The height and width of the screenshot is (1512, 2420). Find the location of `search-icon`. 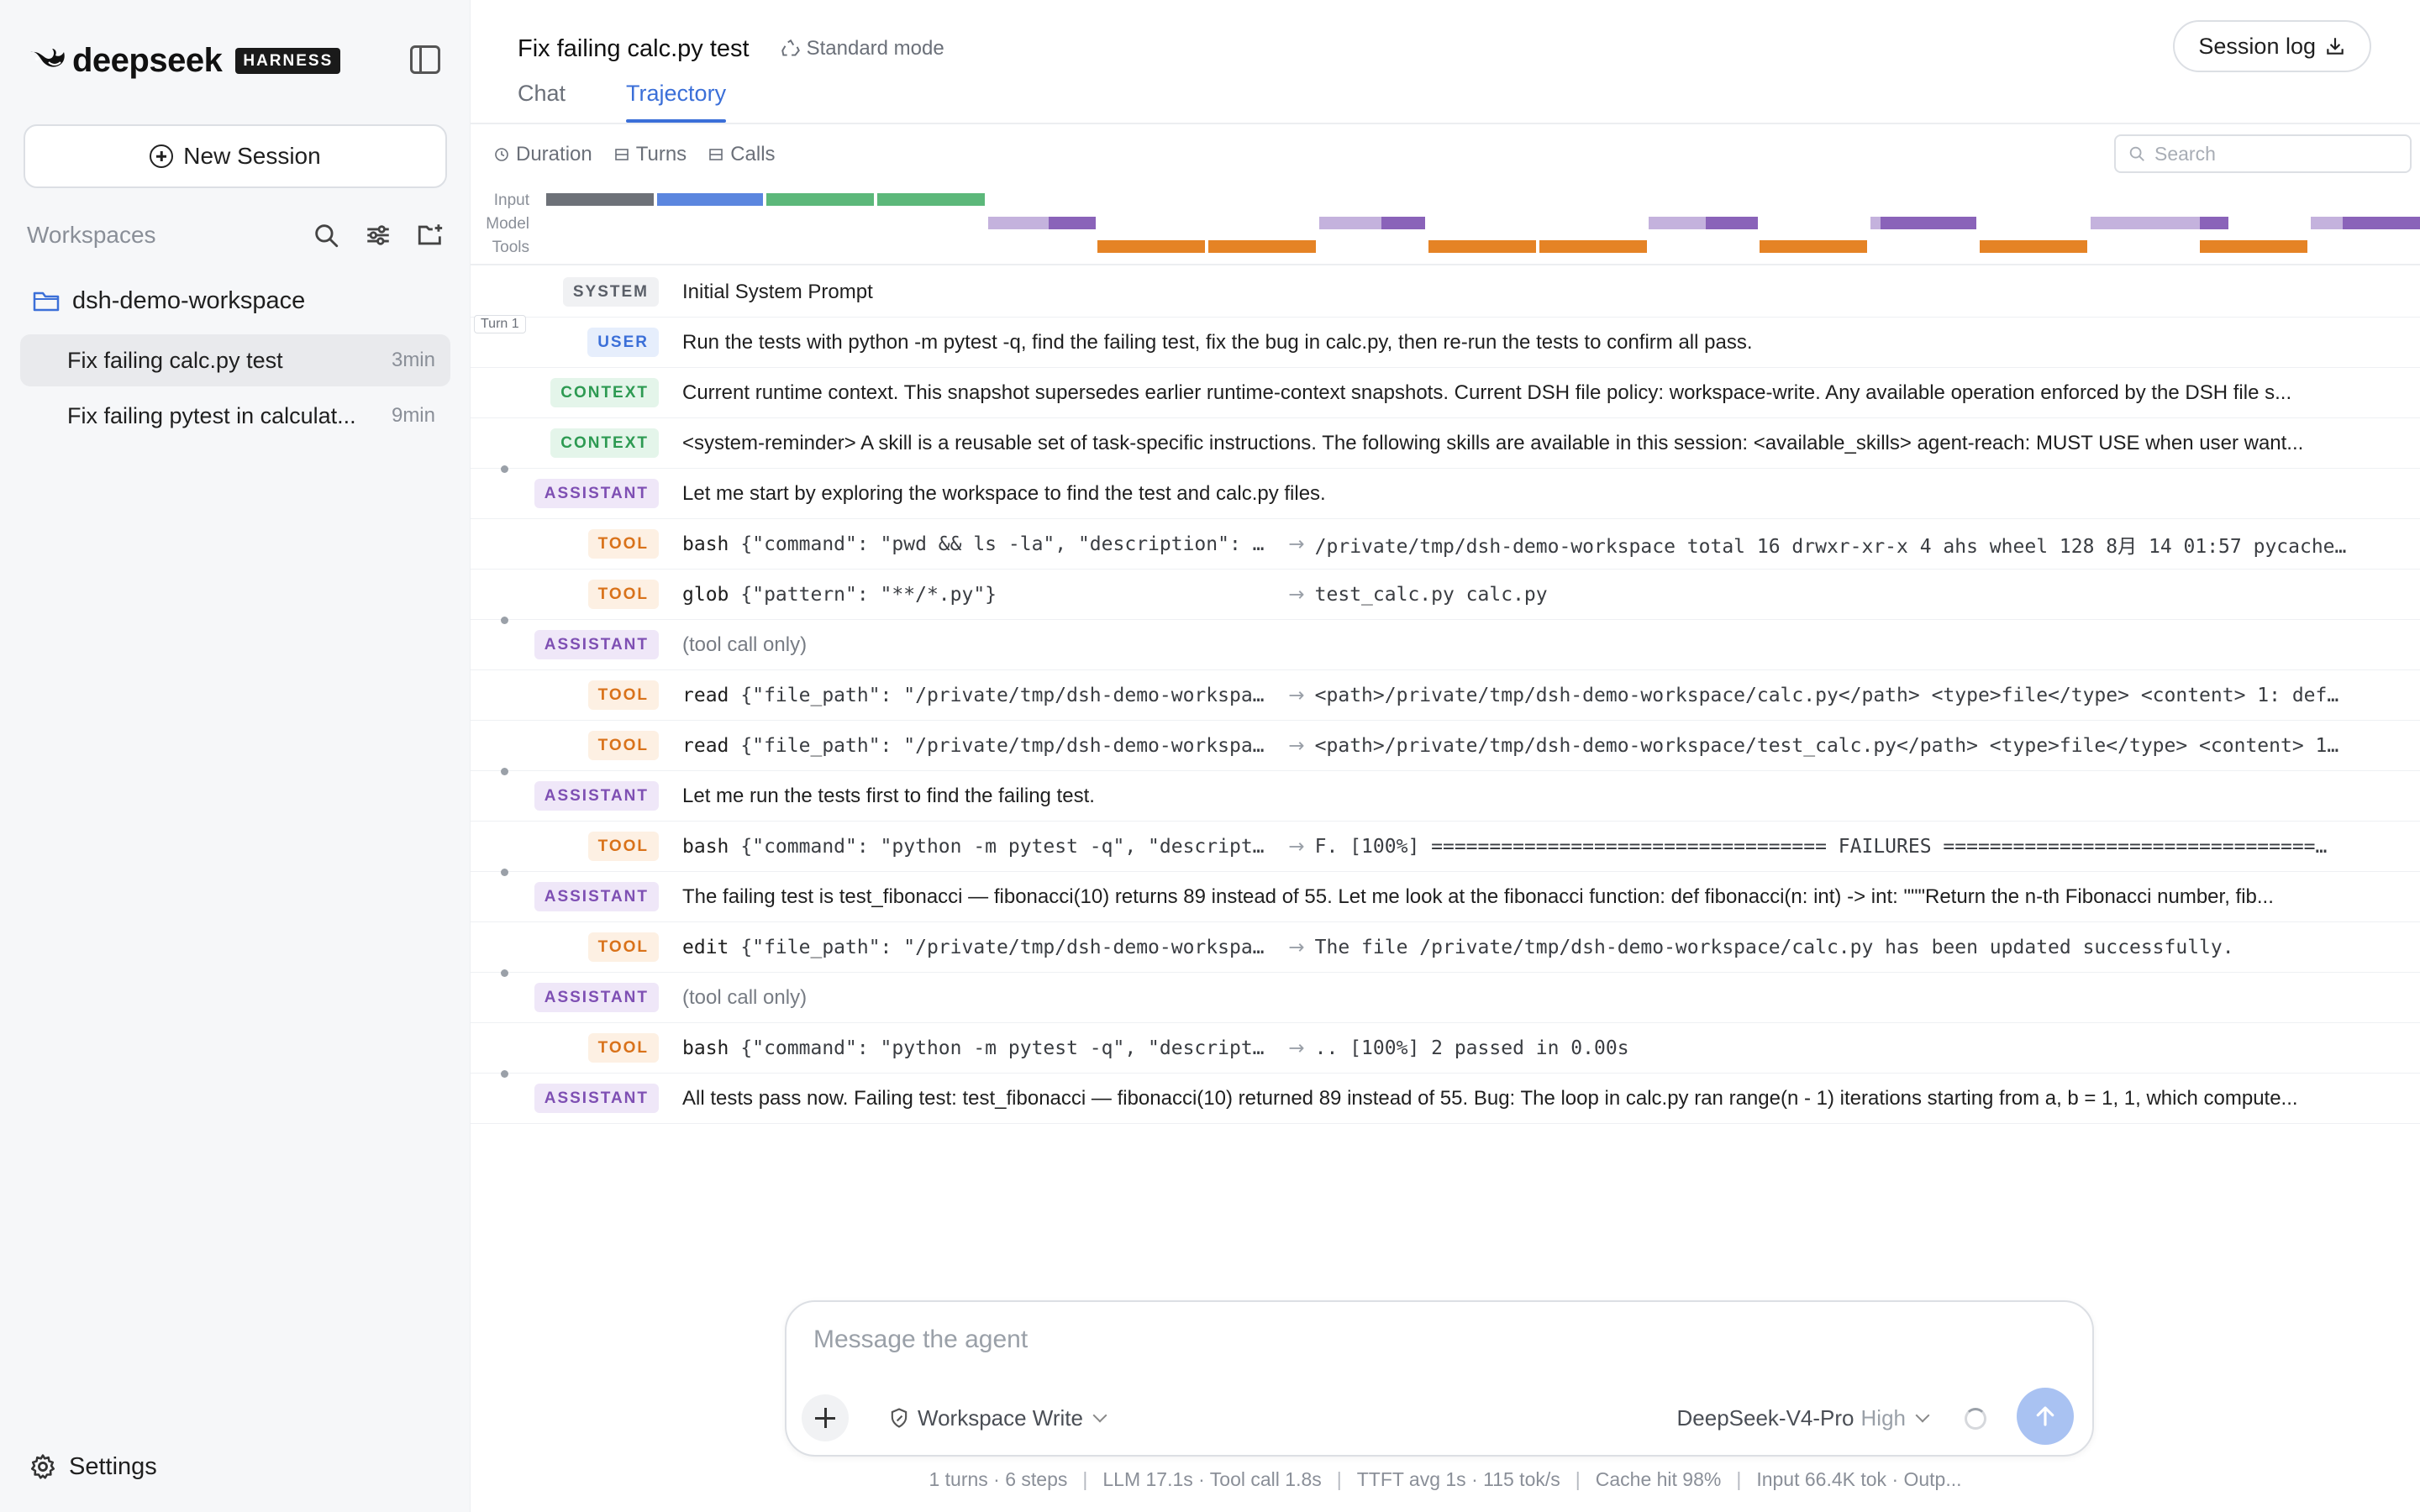

search-icon is located at coordinates (326, 235).